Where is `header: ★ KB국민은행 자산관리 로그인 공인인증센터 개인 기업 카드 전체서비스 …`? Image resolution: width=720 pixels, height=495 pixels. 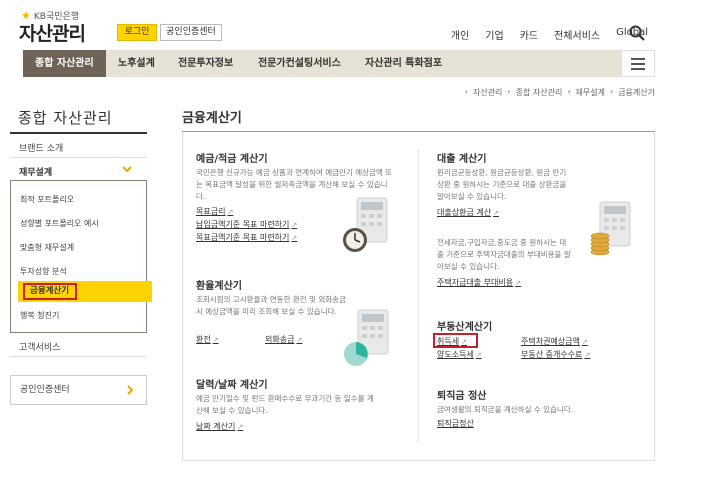 header: ★ KB국민은행 자산관리 로그인 공인인증센터 개인 기업 카드 전체서비스 … is located at coordinates (360, 24).